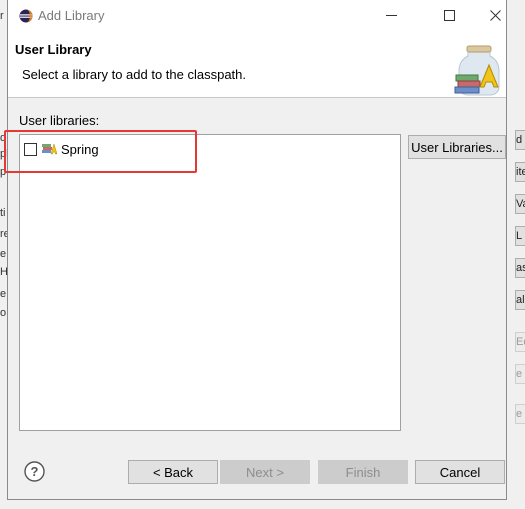 The height and width of the screenshot is (509, 525). What do you see at coordinates (53, 49) in the screenshot?
I see `page-title: User Library` at bounding box center [53, 49].